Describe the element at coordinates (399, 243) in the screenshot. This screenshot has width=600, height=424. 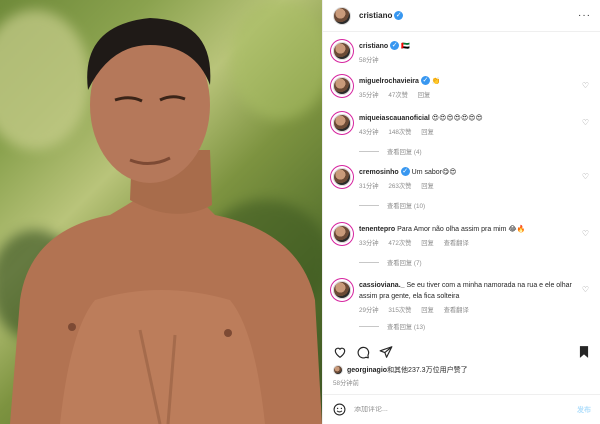
I see `comment-likes: 472次赞` at that location.